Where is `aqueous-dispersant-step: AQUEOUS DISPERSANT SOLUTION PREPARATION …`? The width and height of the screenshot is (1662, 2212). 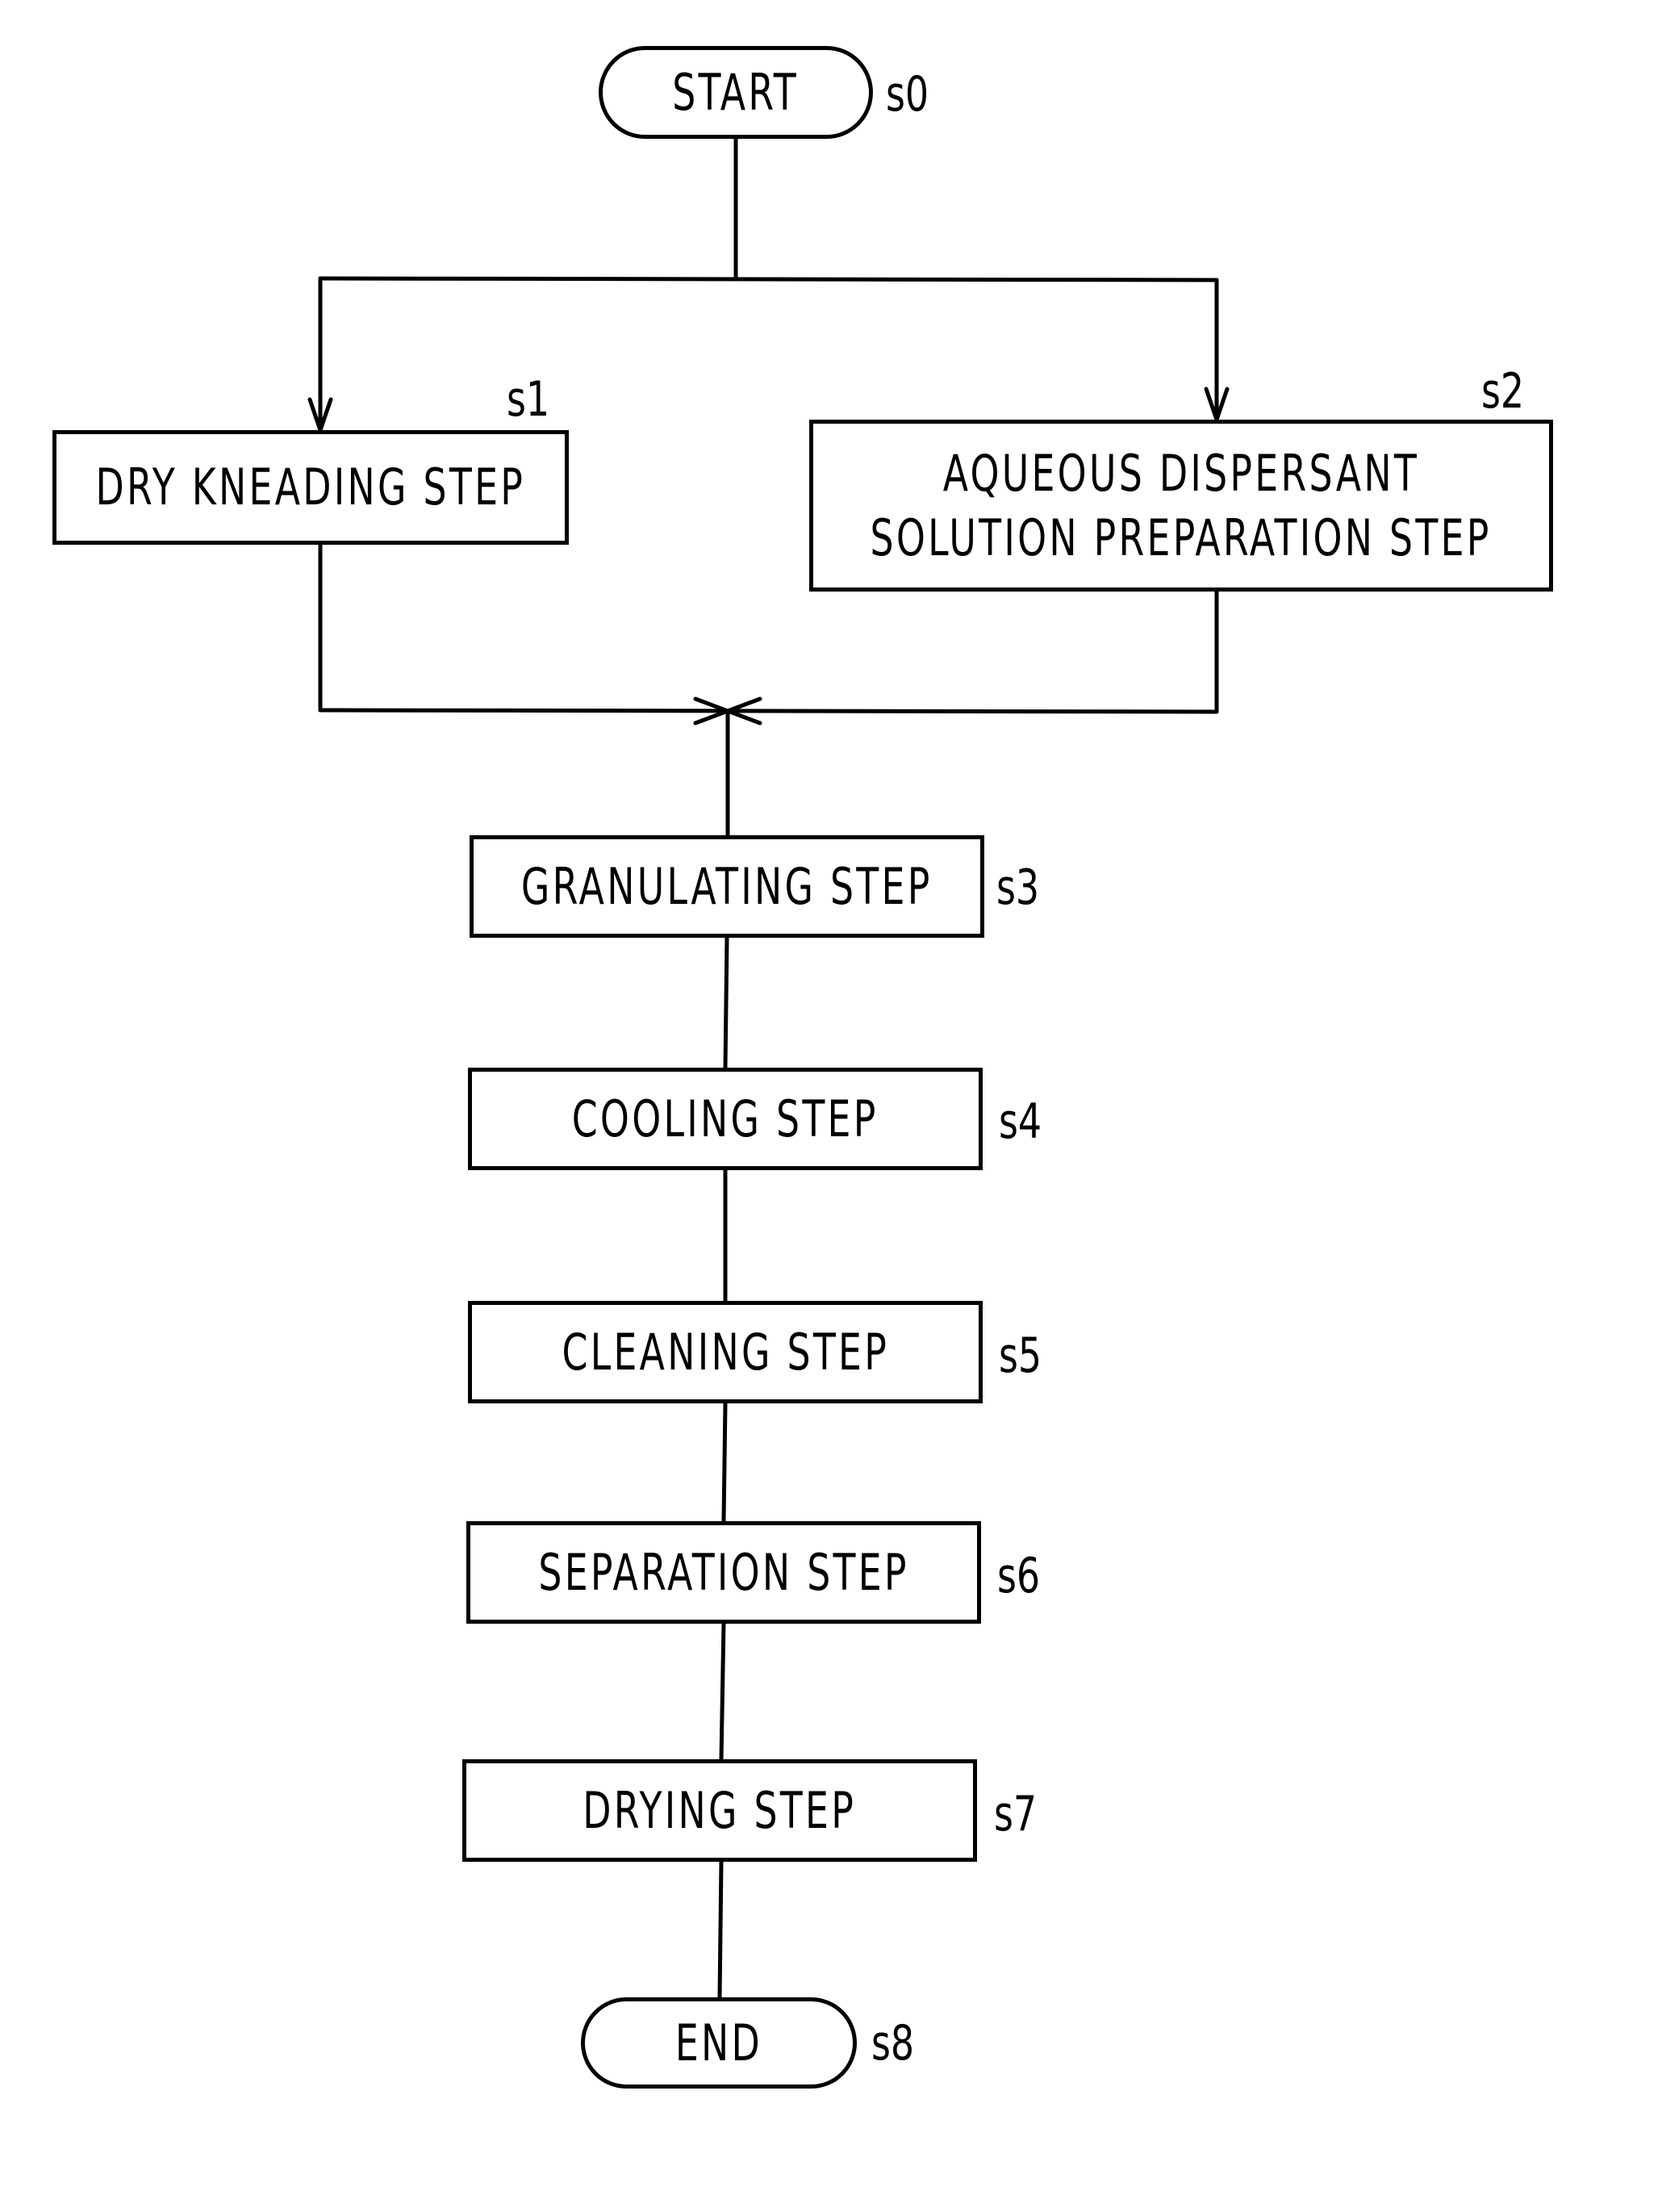
aqueous-dispersant-step: AQUEOUS DISPERSANT SOLUTION PREPARATION … is located at coordinates (1181, 506).